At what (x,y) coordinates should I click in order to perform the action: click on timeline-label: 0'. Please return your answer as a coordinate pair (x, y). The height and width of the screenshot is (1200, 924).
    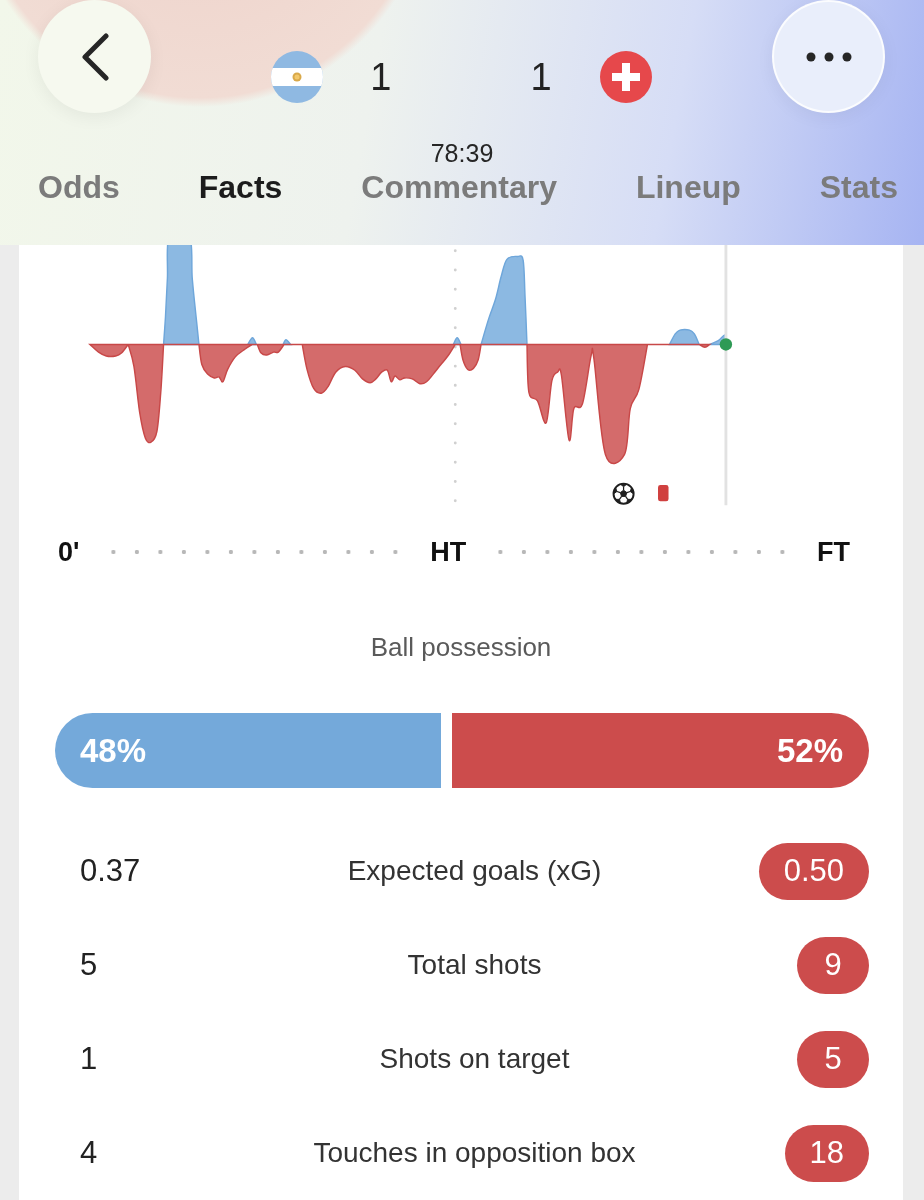
    Looking at the image, I should click on (69, 551).